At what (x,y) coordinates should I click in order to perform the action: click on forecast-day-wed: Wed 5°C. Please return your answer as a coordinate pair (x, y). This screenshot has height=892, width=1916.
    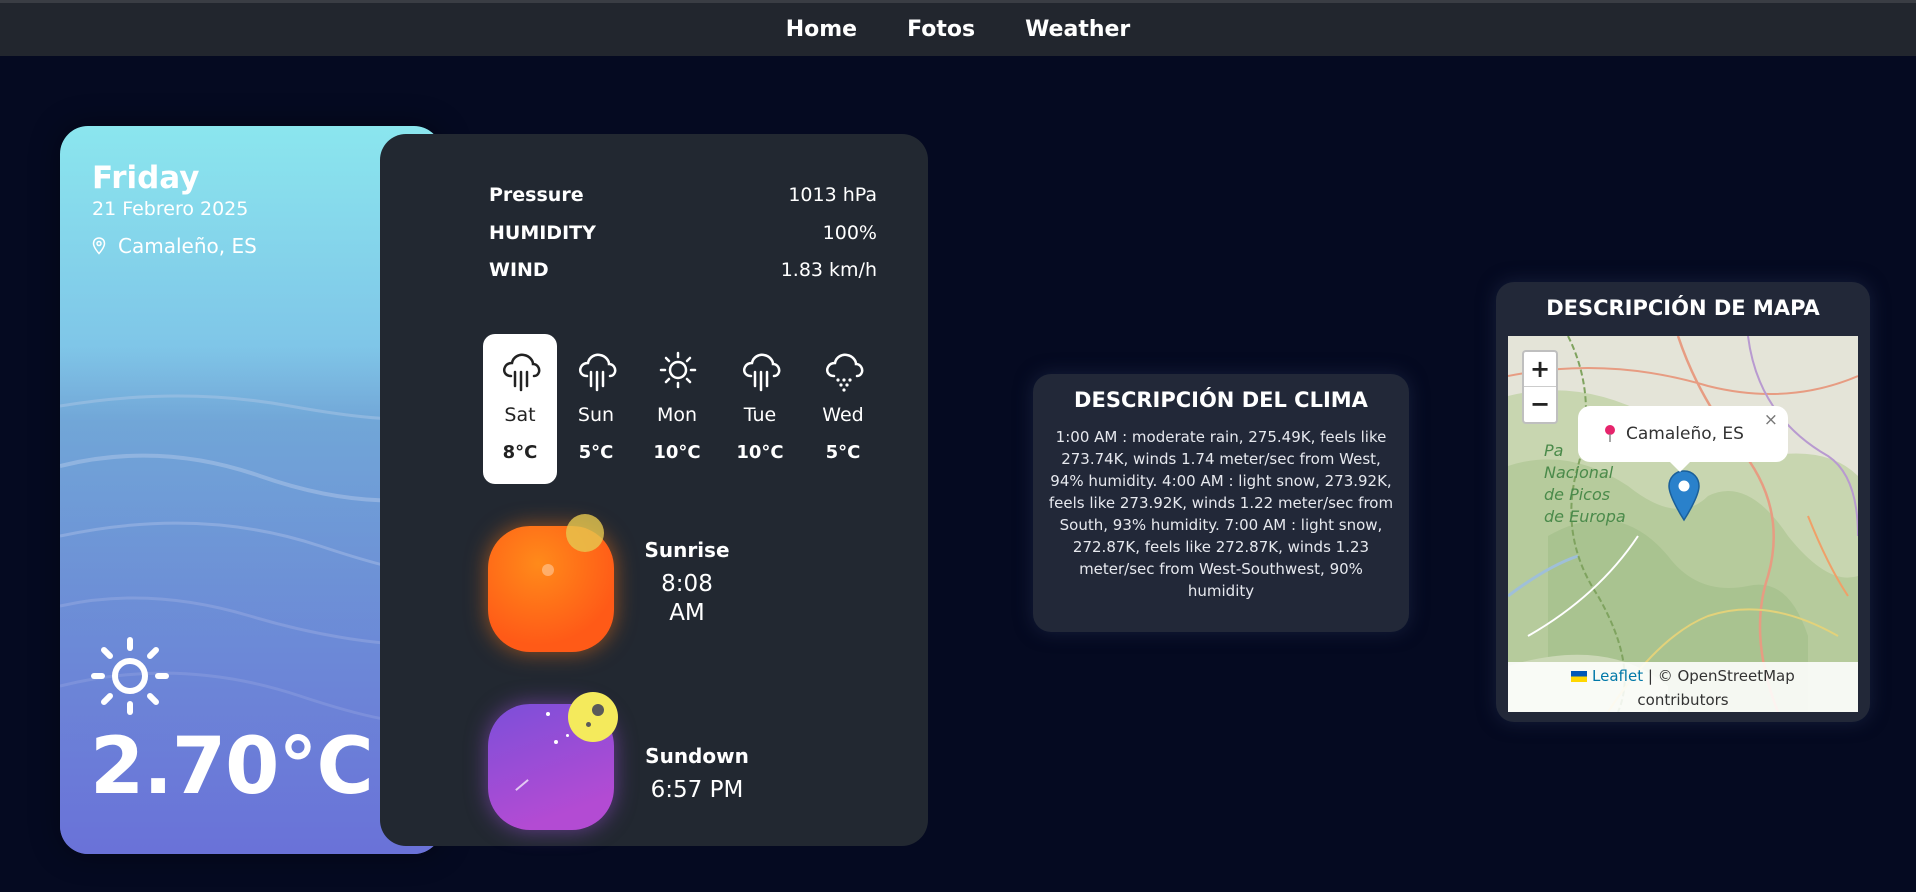
    Looking at the image, I should click on (843, 409).